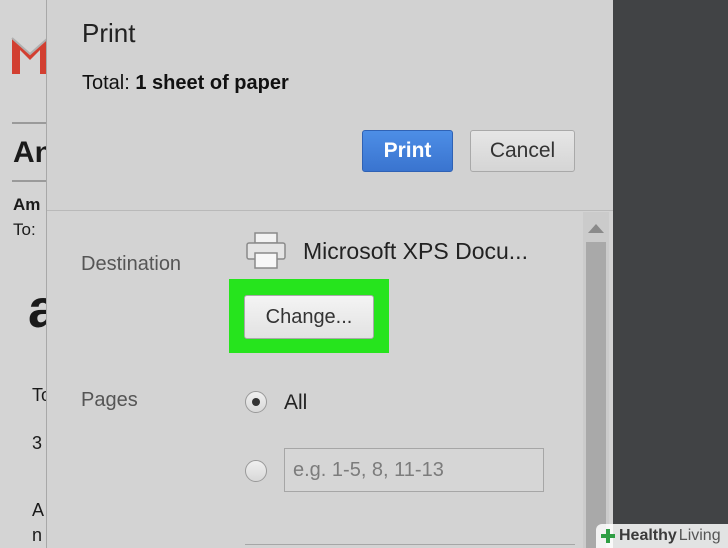 The width and height of the screenshot is (728, 548). I want to click on email-to-label: To:, so click(24, 229).